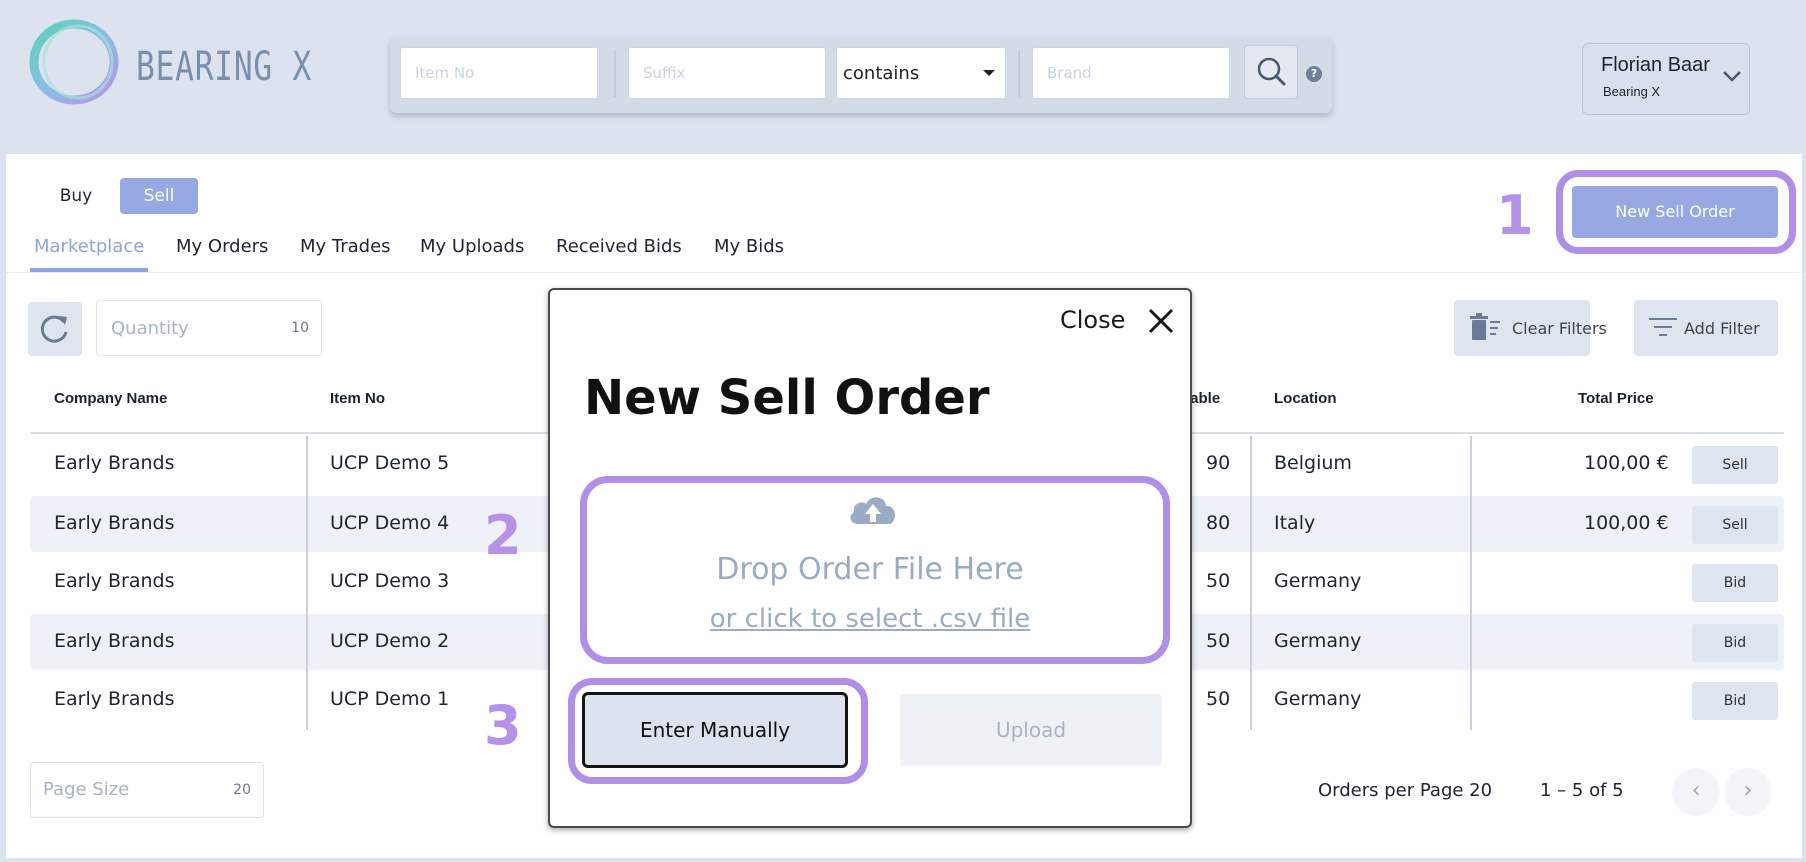 This screenshot has height=862, width=1806. Describe the element at coordinates (472, 246) in the screenshot. I see `tab-my-uploads: My Uploads` at that location.